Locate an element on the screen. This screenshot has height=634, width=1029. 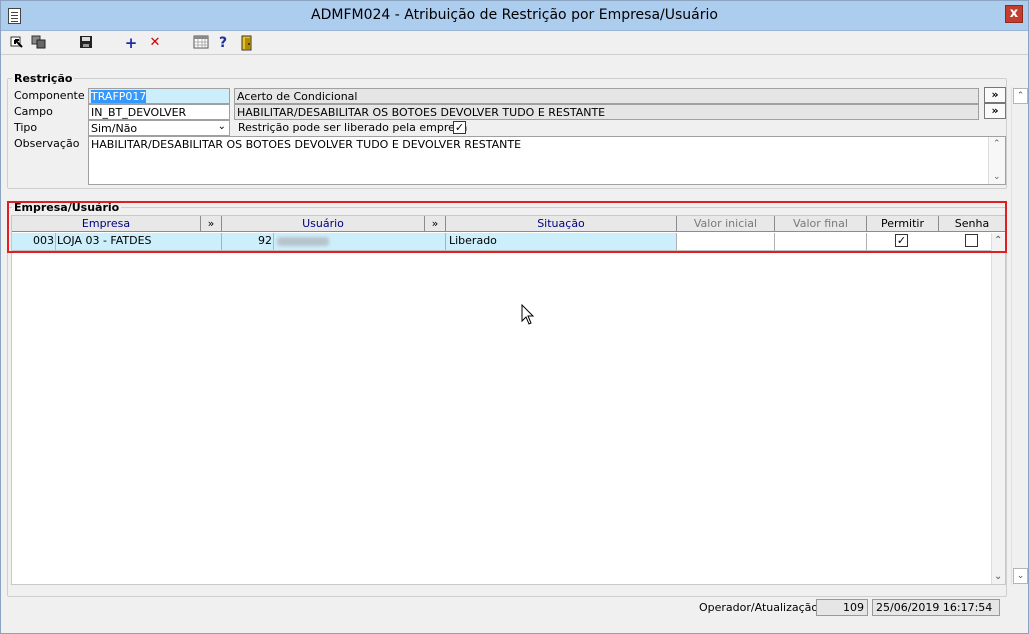
help-icon: ? is located at coordinates (223, 43).